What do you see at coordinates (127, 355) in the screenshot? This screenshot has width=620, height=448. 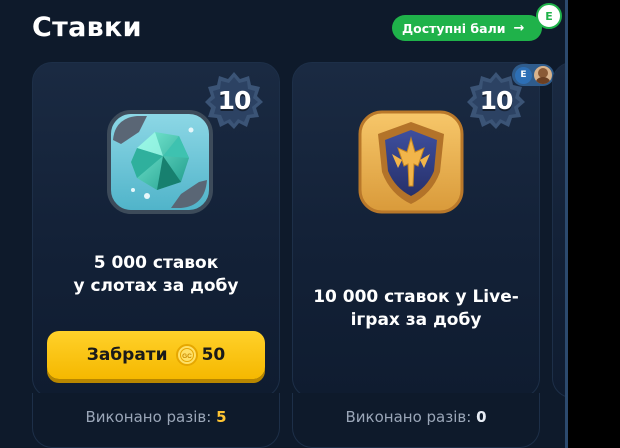 I see `claim-label: Забрати` at bounding box center [127, 355].